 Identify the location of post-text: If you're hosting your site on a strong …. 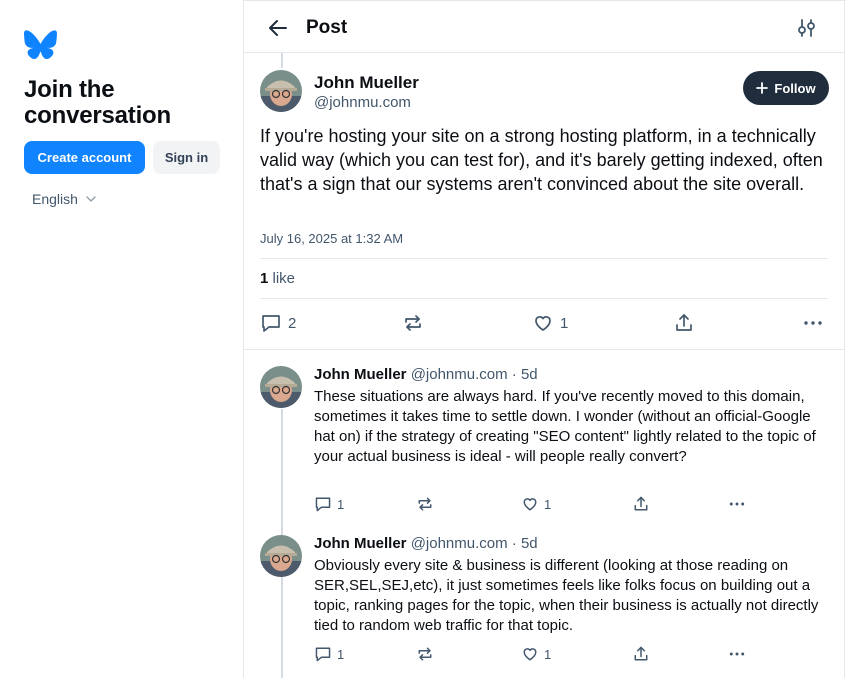
(541, 160).